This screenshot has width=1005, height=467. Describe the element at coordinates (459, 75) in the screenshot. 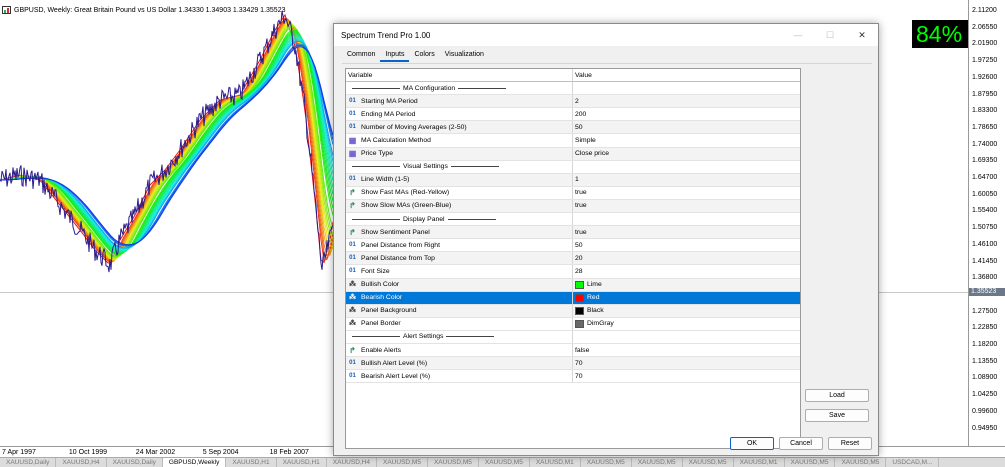

I see `variable-column-header: Variable` at that location.